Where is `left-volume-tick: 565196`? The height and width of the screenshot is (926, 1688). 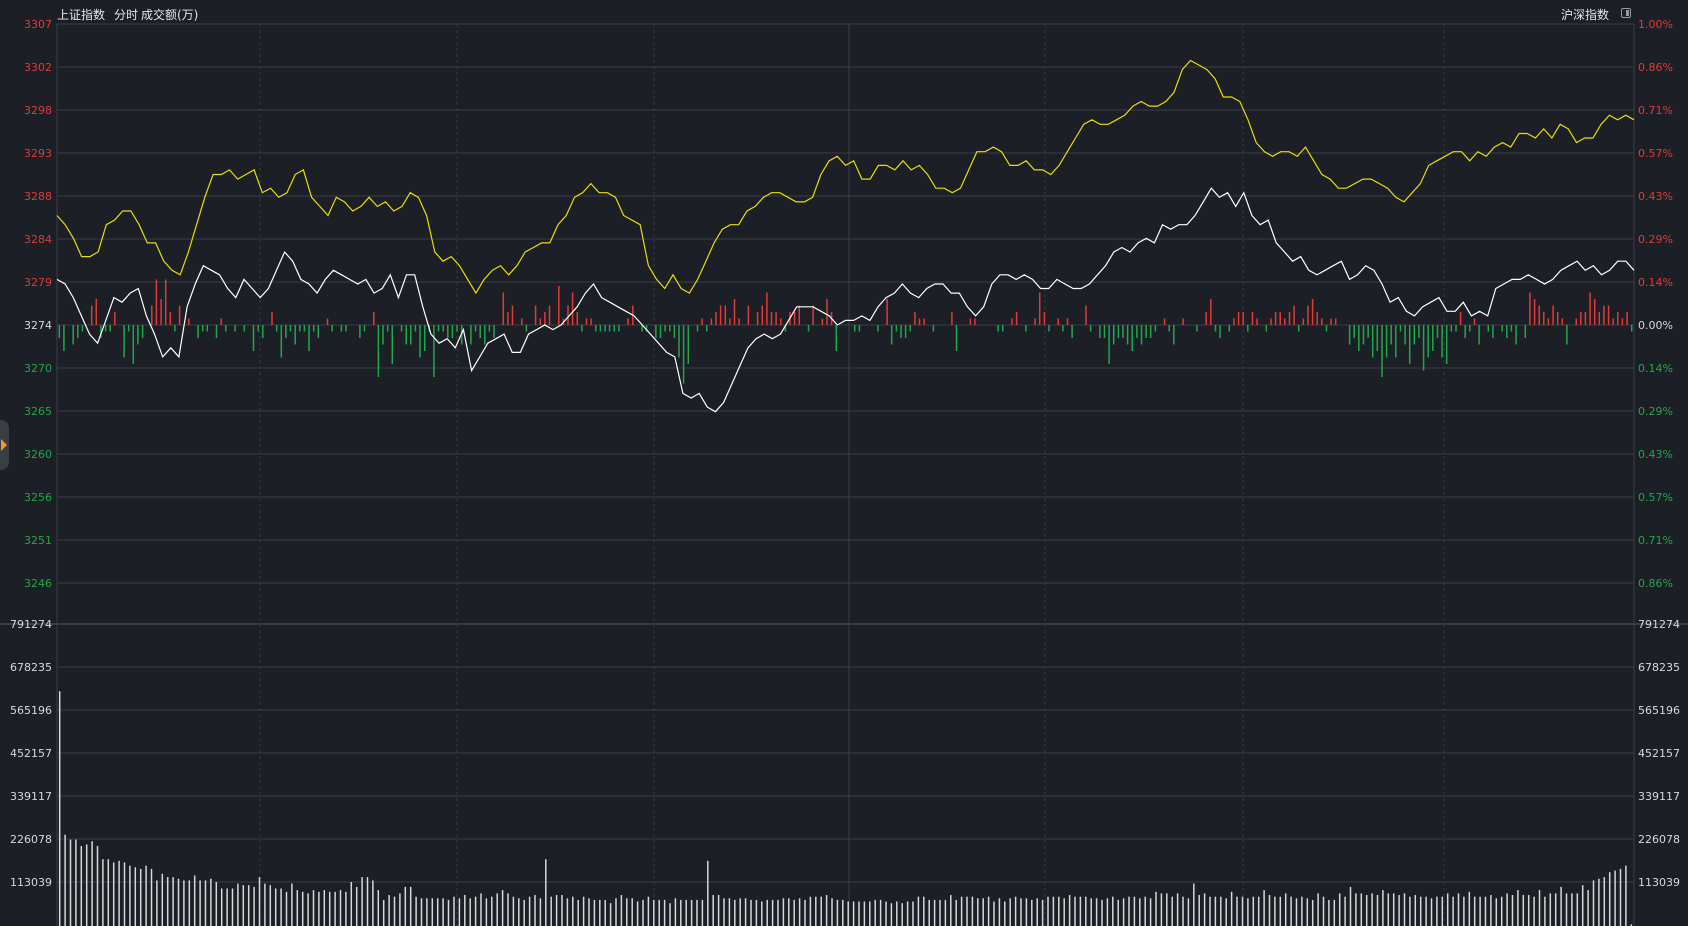 left-volume-tick: 565196 is located at coordinates (31, 710).